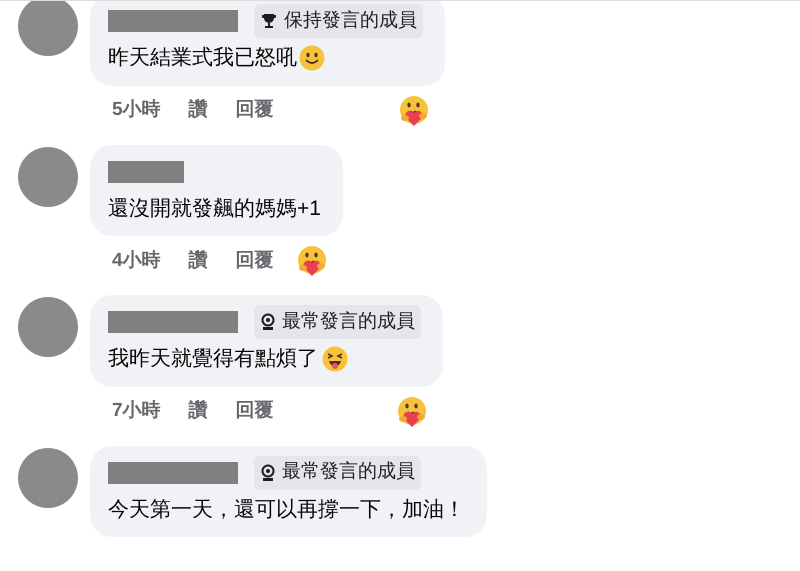 This screenshot has height=571, width=800. I want to click on comment-text: 今天第一天，還可以再撐一下，加油！, so click(286, 509).